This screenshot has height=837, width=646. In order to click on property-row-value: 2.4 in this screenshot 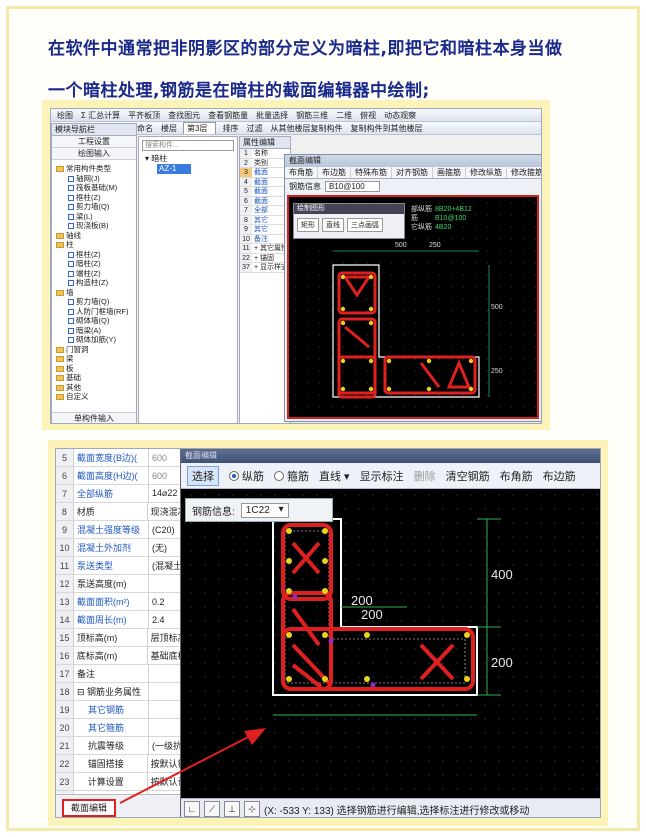, I will do `click(157, 620)`.